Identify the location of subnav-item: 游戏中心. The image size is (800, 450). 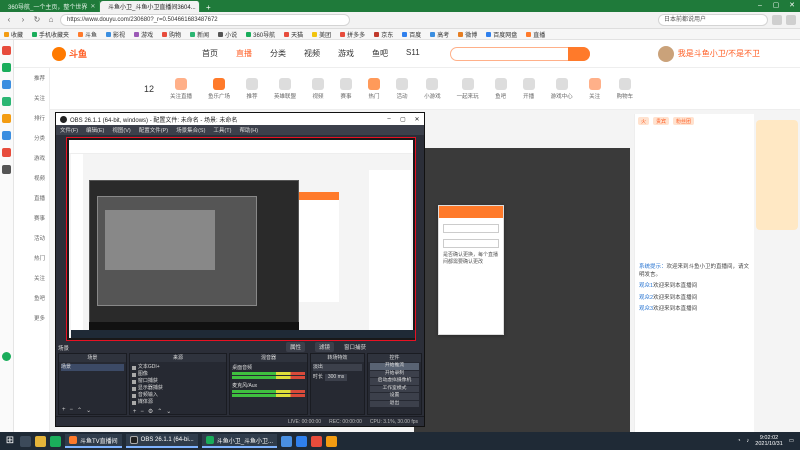
(562, 88).